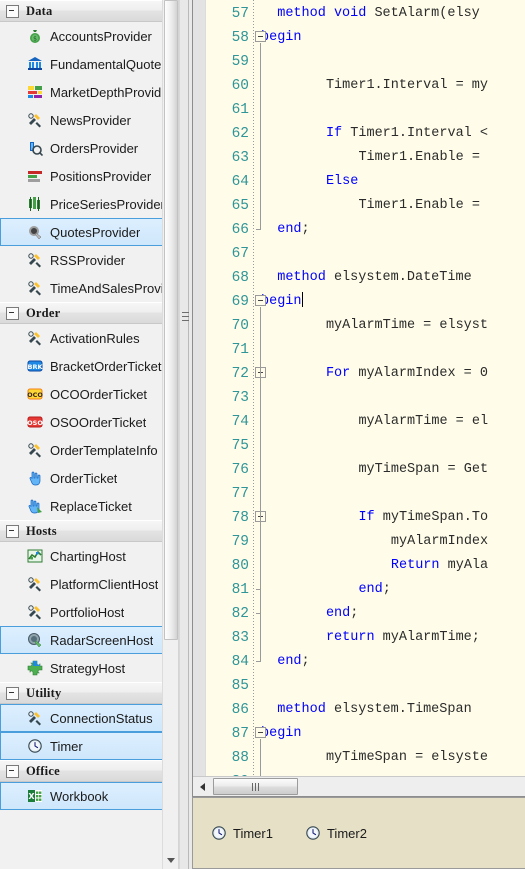  I want to click on code-line: If myTimeSpan.To, so click(423, 518).